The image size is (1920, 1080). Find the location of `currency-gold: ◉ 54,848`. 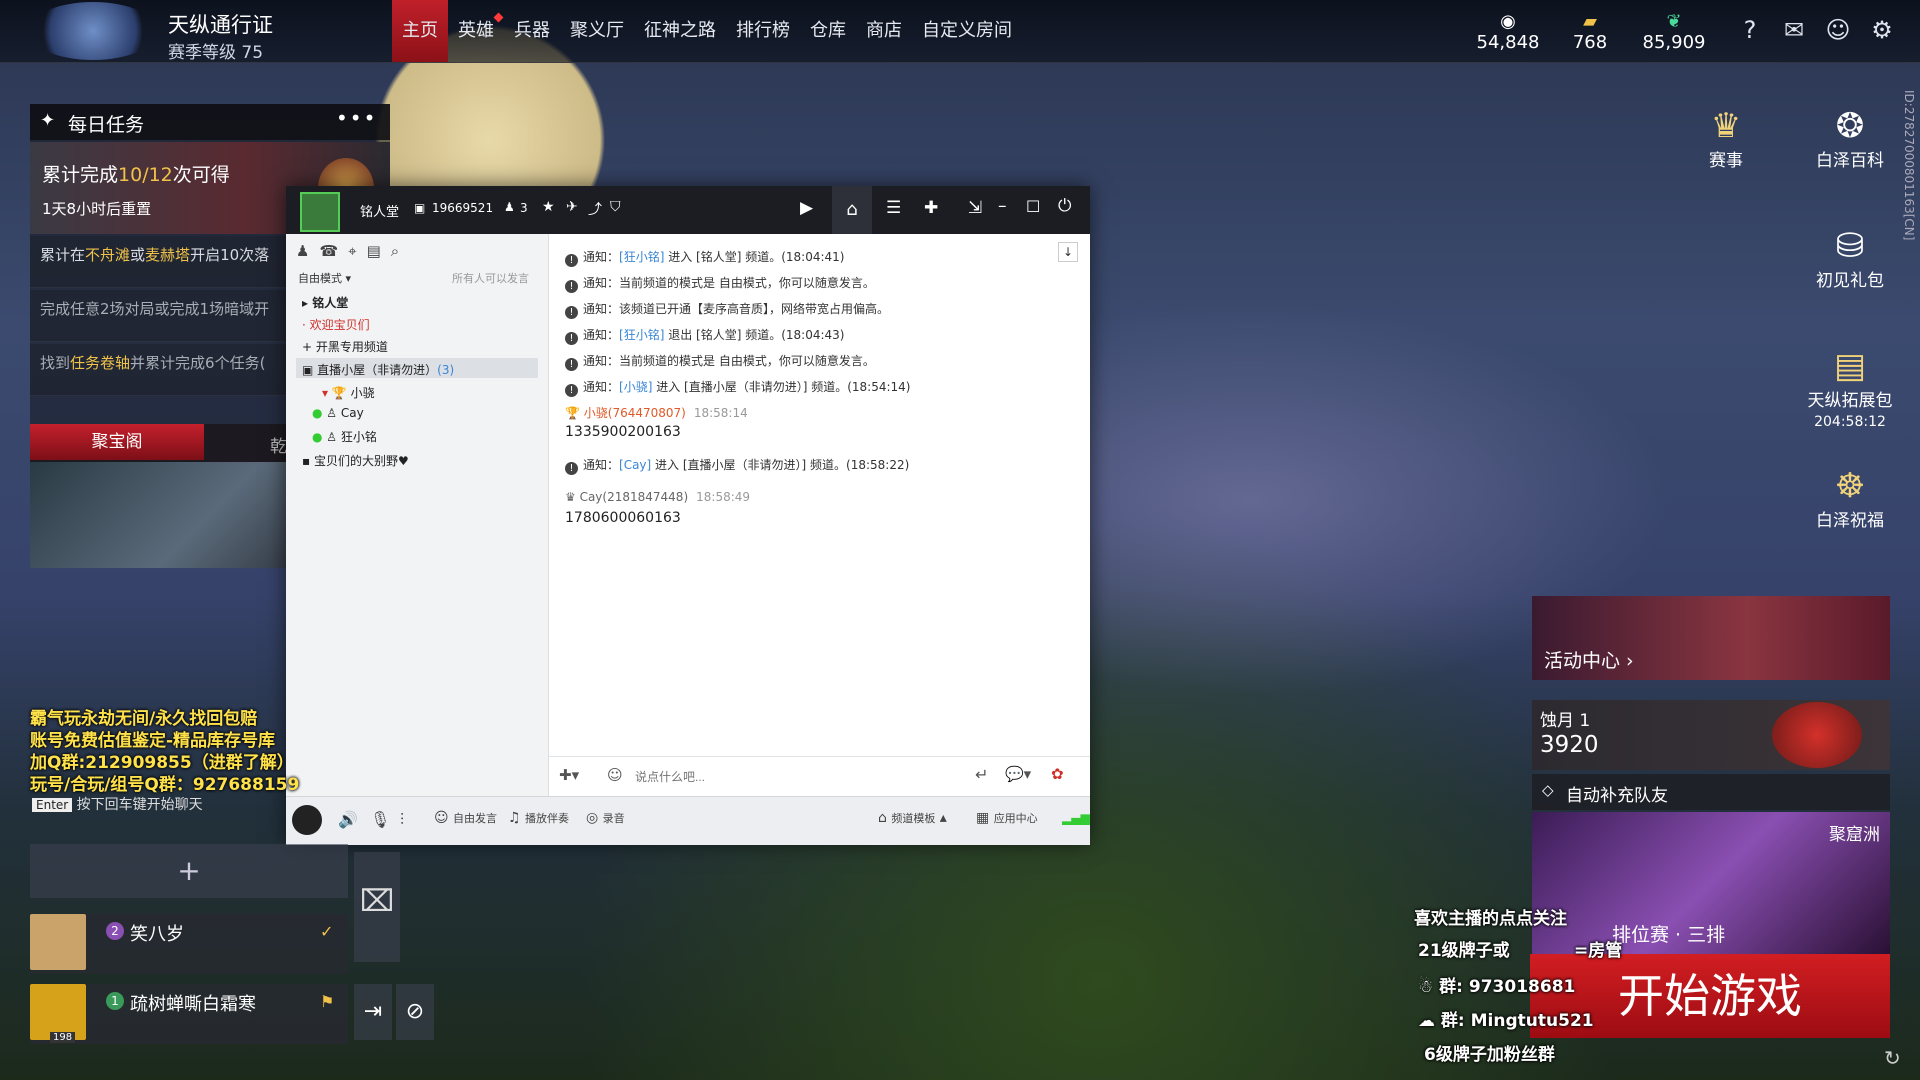

currency-gold: ◉ 54,848 is located at coordinates (1508, 33).